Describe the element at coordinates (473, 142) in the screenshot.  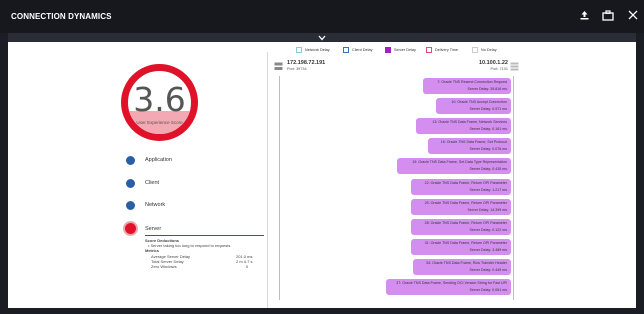
I see `message-text: 16: Oracle TNS Data Frame, Set Protocol` at that location.